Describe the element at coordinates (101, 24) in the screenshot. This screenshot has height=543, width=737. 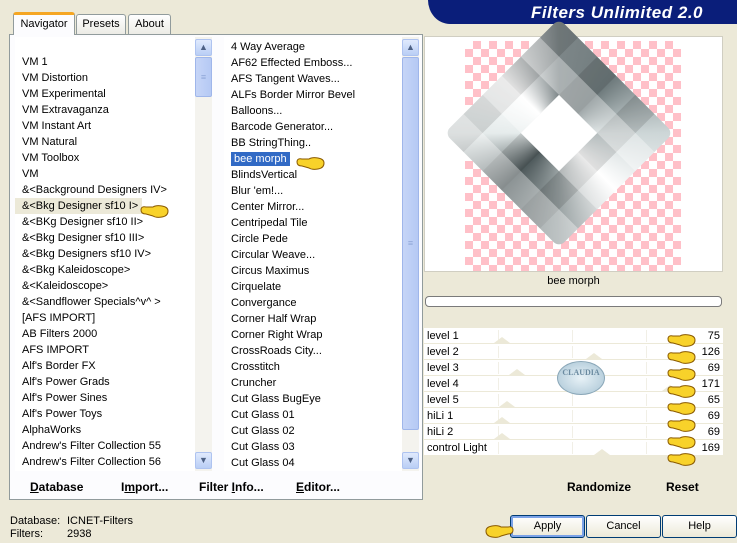
I see `tab-presets: Presets` at that location.